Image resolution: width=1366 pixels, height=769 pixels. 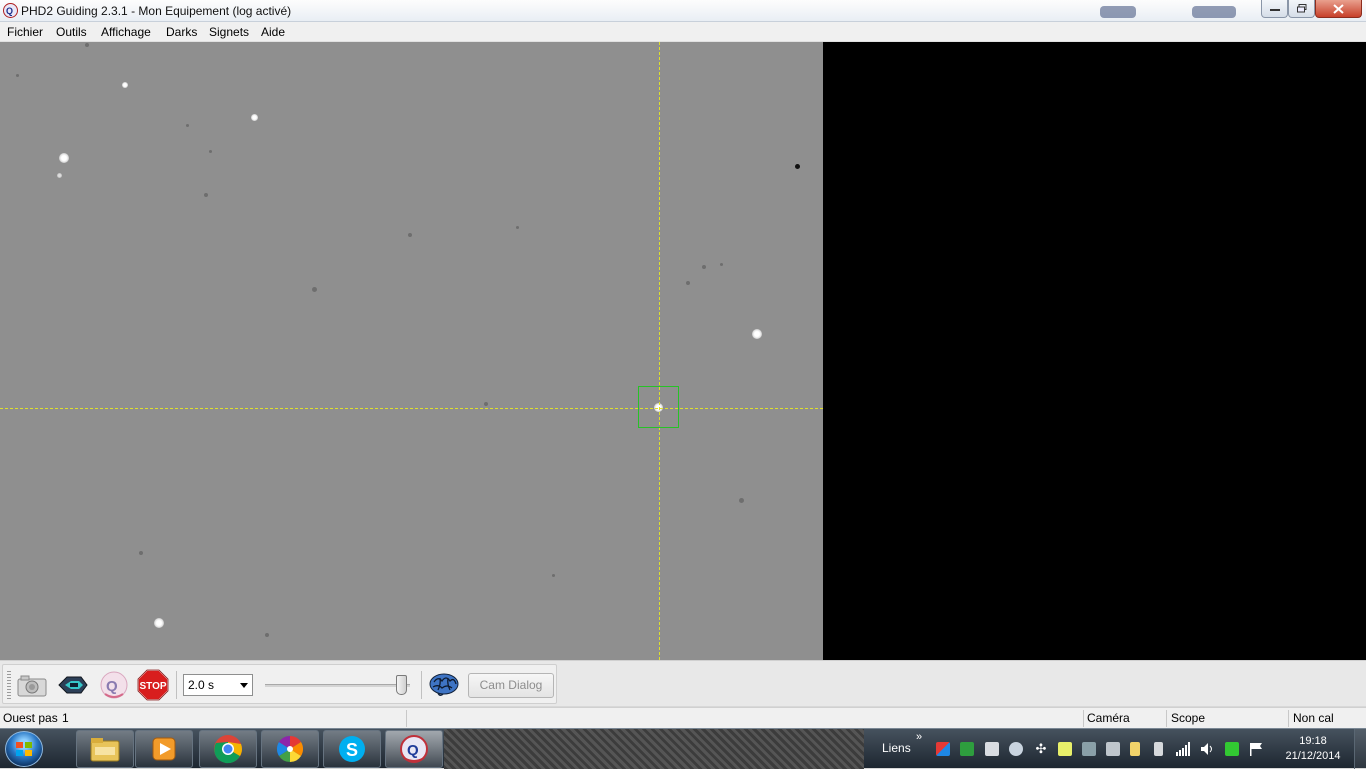 What do you see at coordinates (967, 749) in the screenshot?
I see `tray-download-icon` at bounding box center [967, 749].